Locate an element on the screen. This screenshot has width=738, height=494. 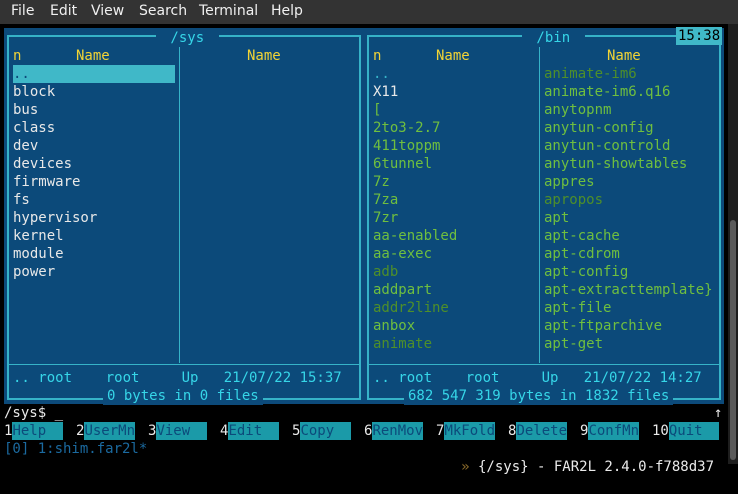
tmux-status-text: {/sys} - FAR2L 2.4.0-f788d37 is located at coordinates (591, 467).